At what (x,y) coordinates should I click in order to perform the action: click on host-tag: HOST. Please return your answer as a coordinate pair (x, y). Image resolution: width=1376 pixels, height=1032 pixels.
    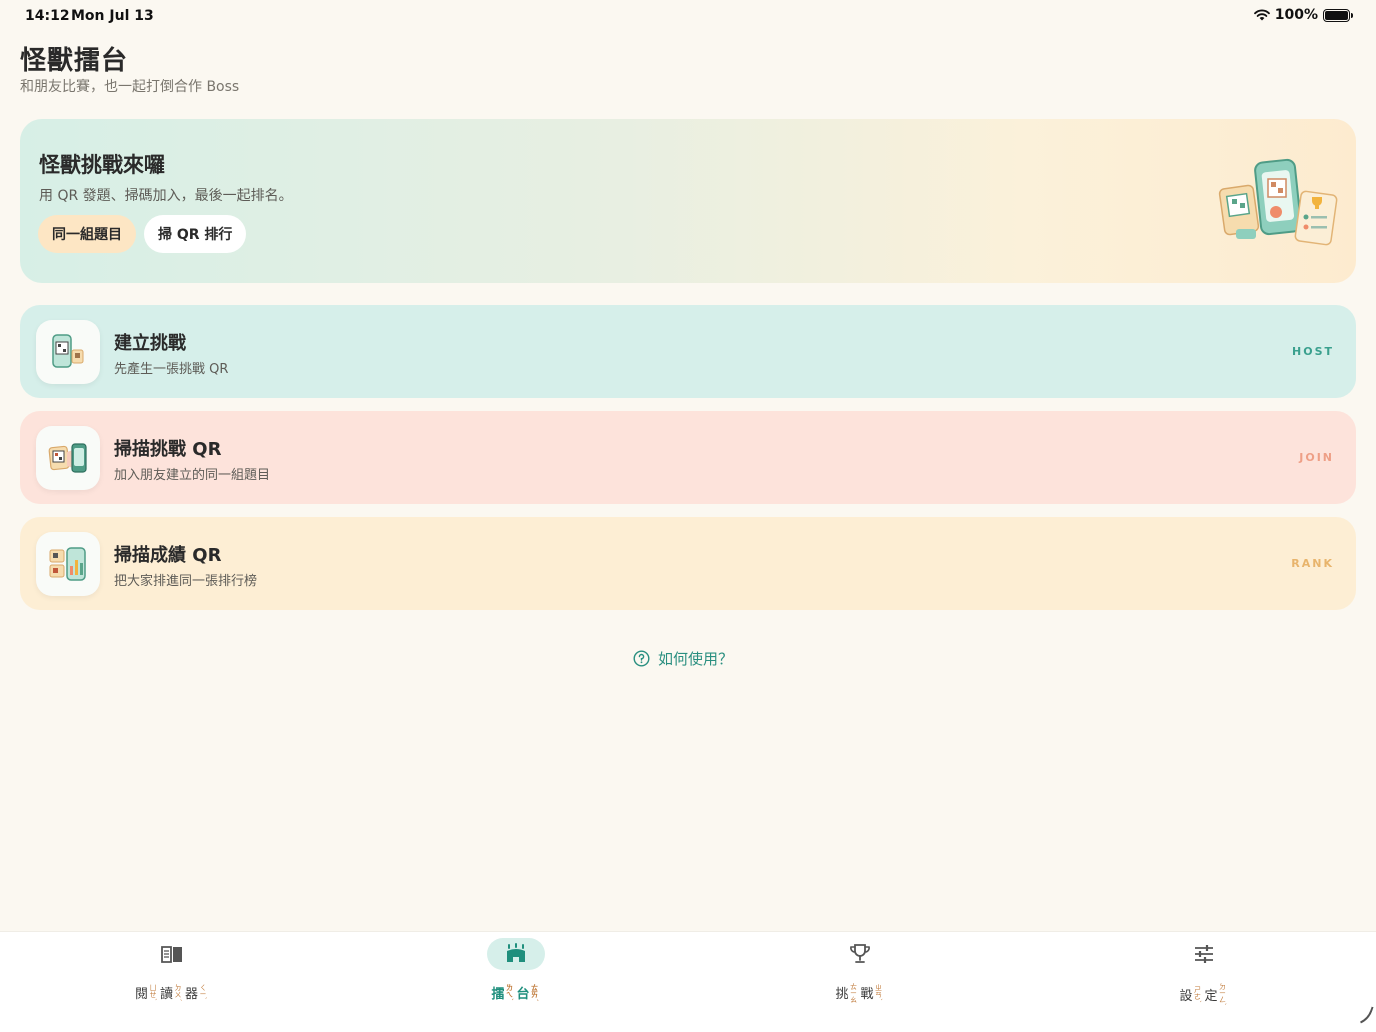
    Looking at the image, I should click on (1313, 351).